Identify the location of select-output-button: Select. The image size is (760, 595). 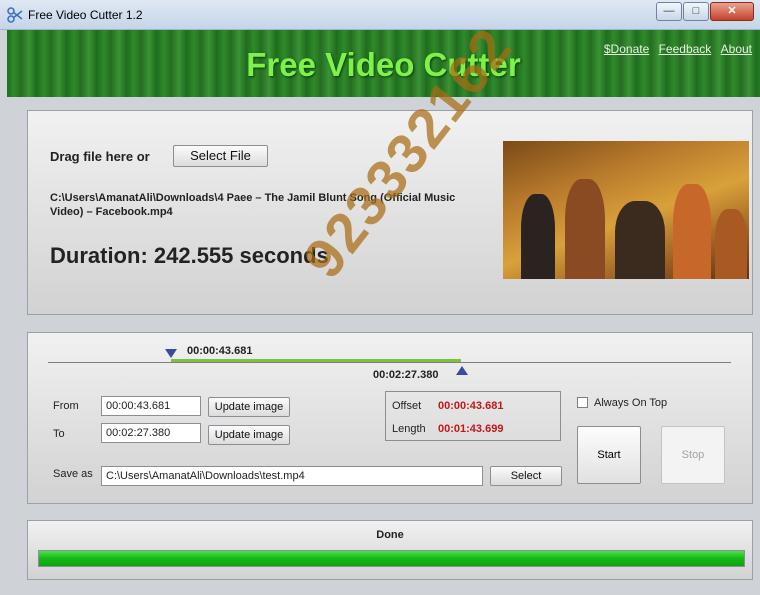
(526, 476).